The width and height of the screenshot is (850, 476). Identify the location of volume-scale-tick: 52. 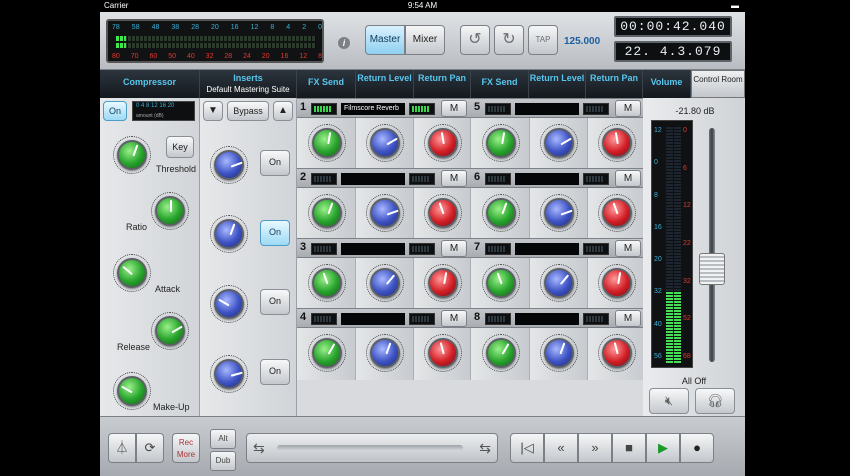
(687, 319).